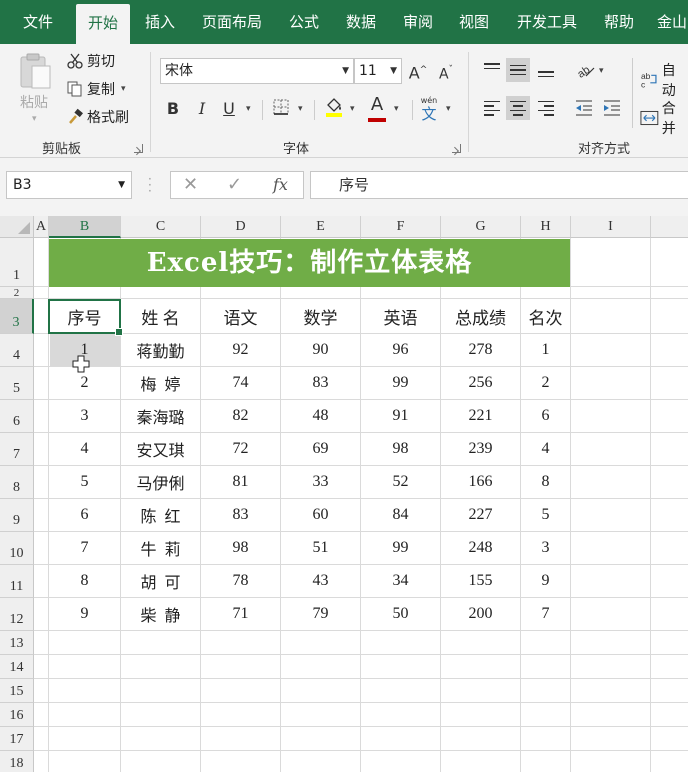  I want to click on cell-english: 84, so click(400, 515).